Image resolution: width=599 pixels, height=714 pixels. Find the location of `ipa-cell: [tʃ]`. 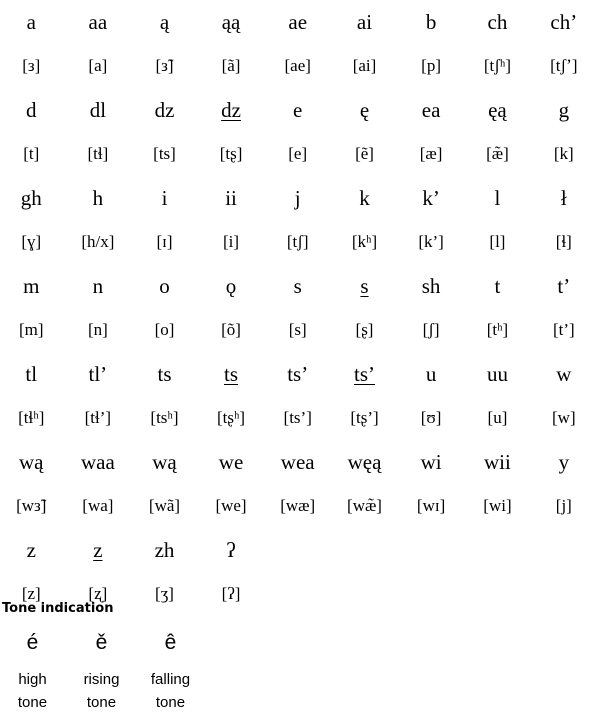

ipa-cell: [tʃ] is located at coordinates (297, 241).